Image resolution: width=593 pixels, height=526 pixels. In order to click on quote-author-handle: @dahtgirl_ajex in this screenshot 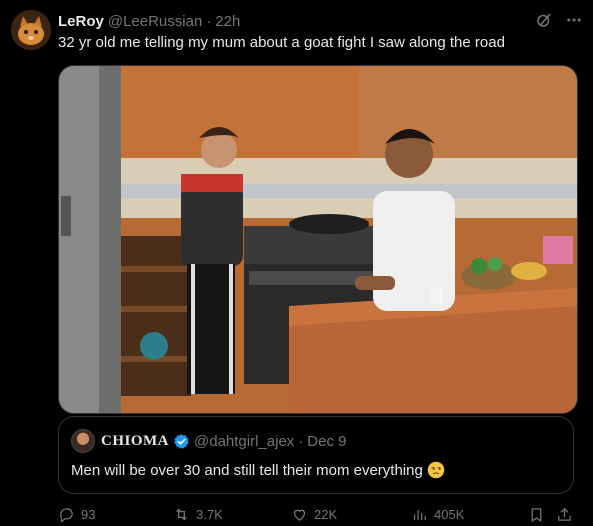, I will do `click(244, 441)`.